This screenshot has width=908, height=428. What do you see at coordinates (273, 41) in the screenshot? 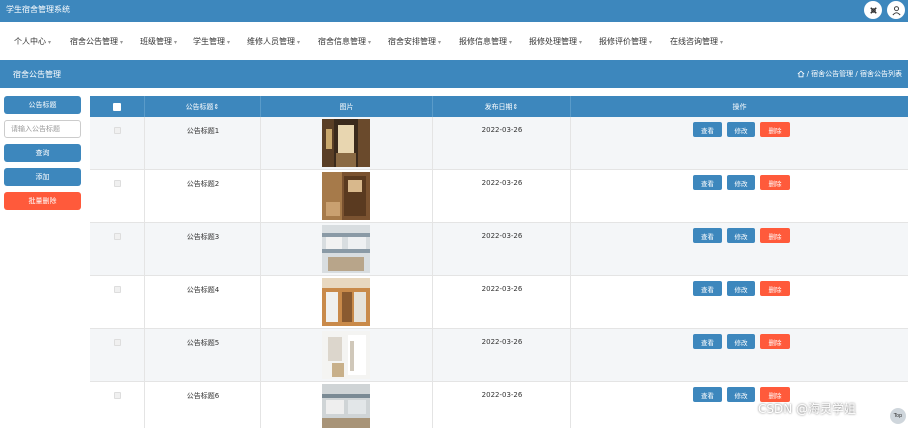
I see `menu-item-repairman: 维修人员管理 ▾` at bounding box center [273, 41].